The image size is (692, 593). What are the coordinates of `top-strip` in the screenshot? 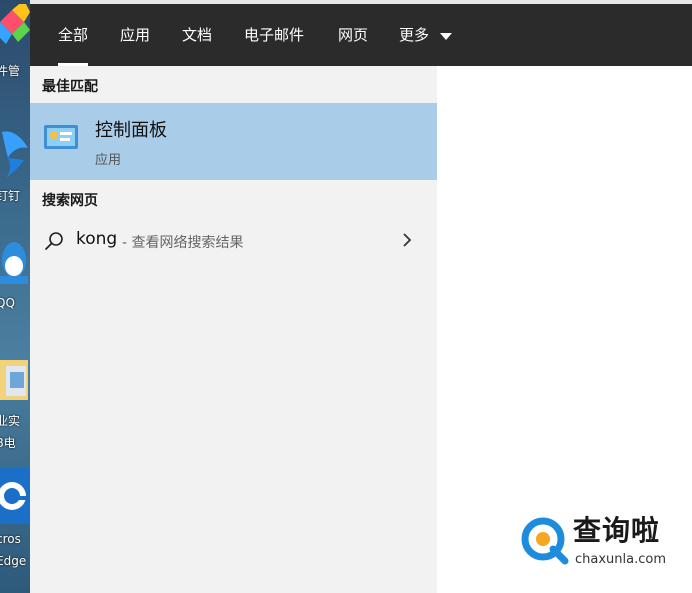 It's located at (361, 2).